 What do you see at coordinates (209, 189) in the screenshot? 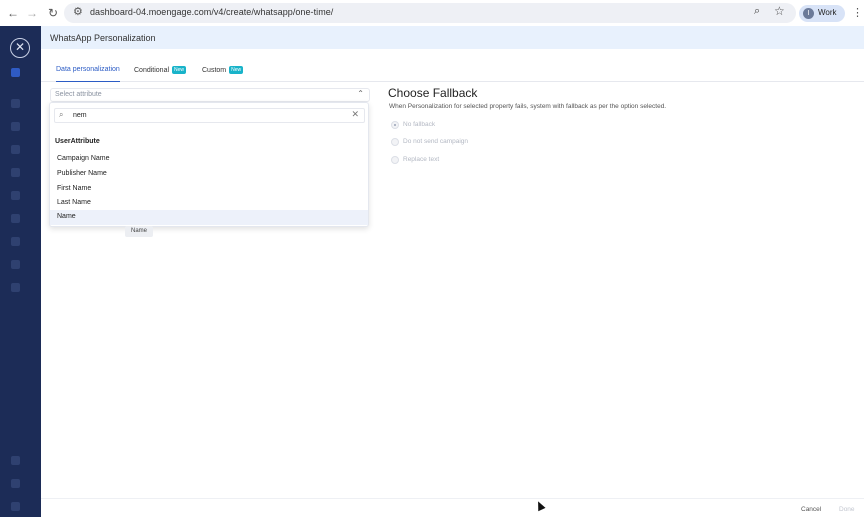
I see `dropdown-option: First Name` at bounding box center [209, 189].